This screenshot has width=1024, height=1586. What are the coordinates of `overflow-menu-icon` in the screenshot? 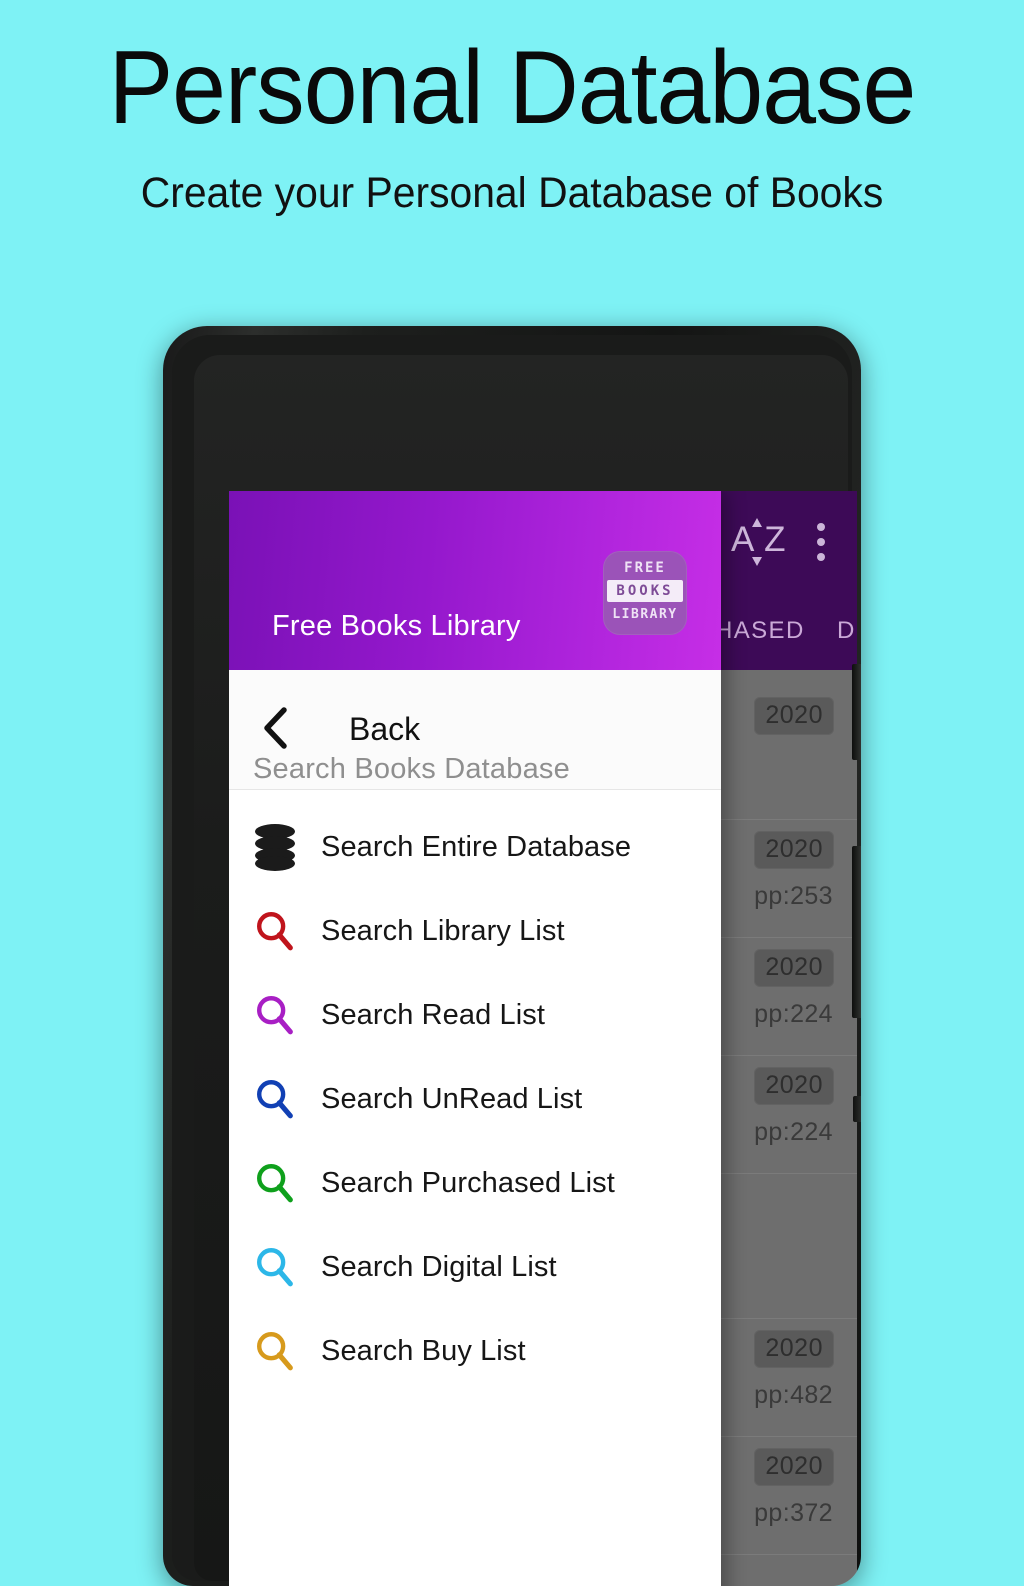 It's located at (821, 543).